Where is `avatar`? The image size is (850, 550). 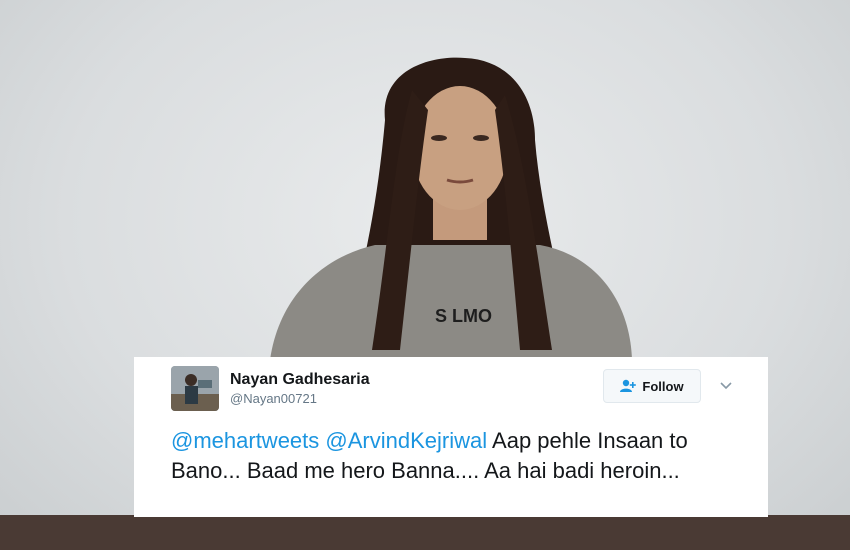 avatar is located at coordinates (195, 388).